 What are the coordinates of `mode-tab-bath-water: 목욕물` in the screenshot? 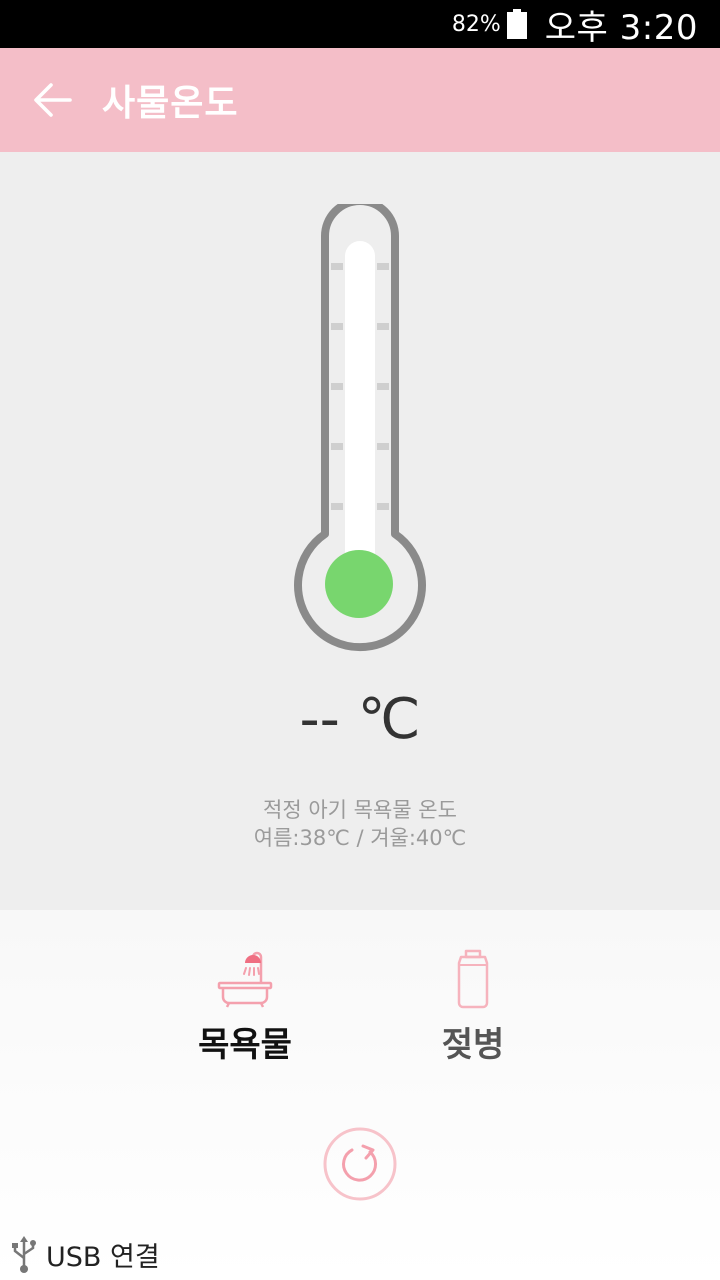 It's located at (245, 1006).